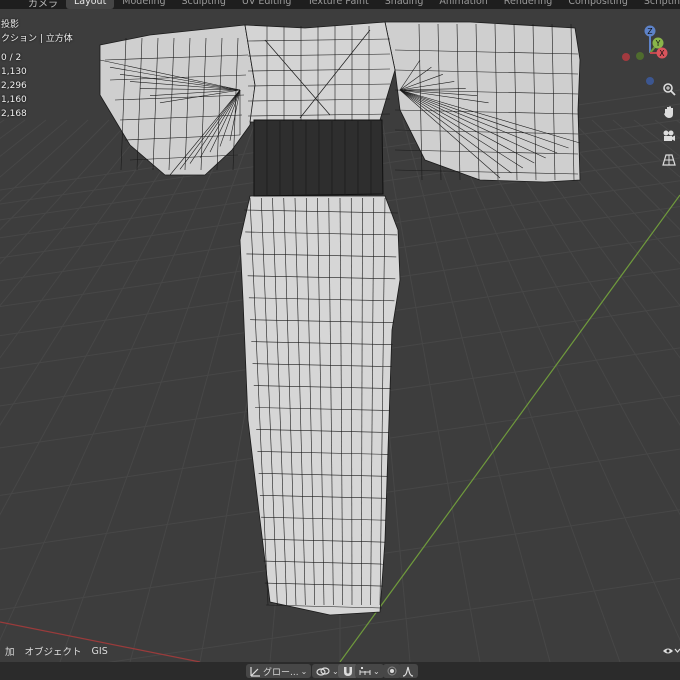  I want to click on tab-uv-editing: UV Editing, so click(267, 4).